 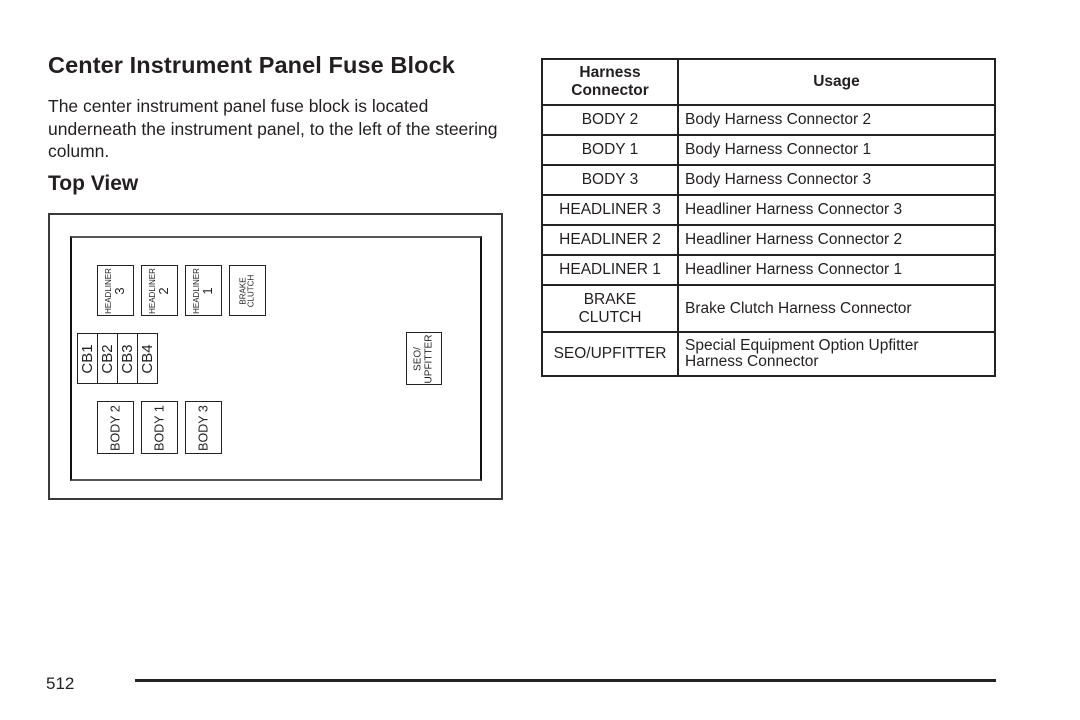 I want to click on connector-label-line1: SEO/, so click(x=418, y=358).